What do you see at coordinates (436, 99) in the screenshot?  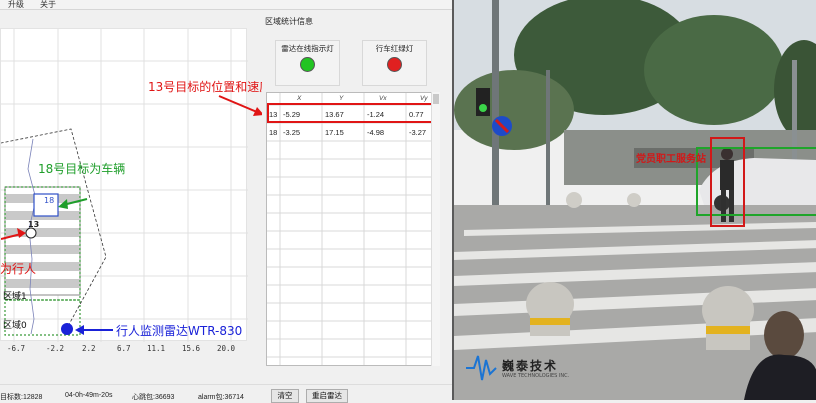 I see `scroll-thumb` at bounding box center [436, 99].